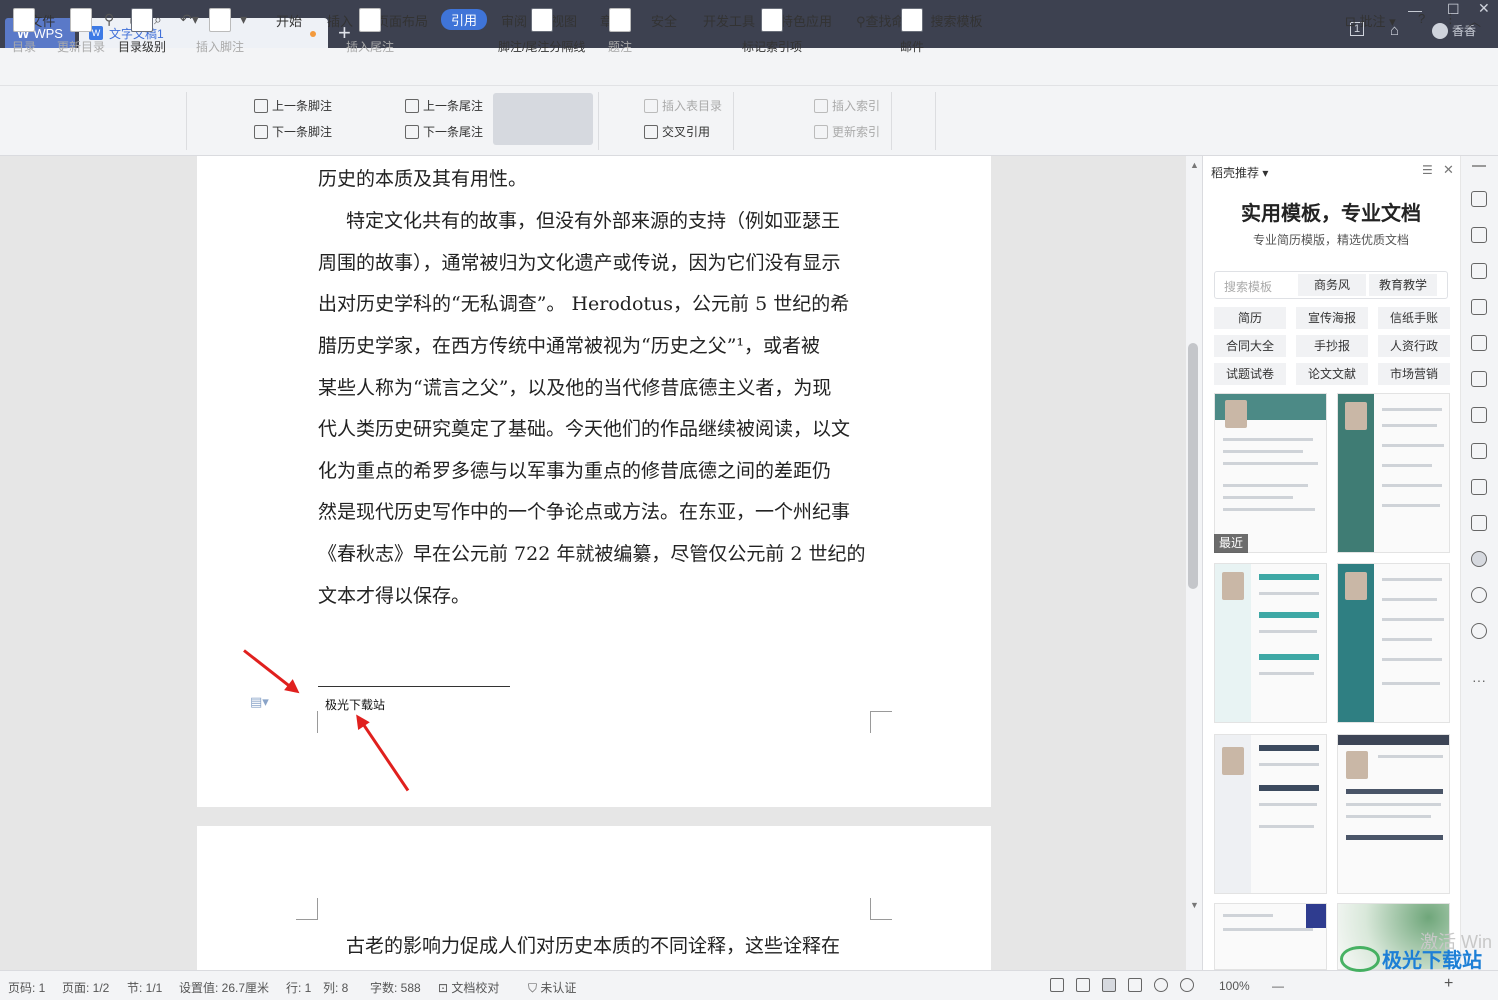 This screenshot has width=1498, height=1000. I want to click on panel-menu-icon: ☰, so click(1427, 170).